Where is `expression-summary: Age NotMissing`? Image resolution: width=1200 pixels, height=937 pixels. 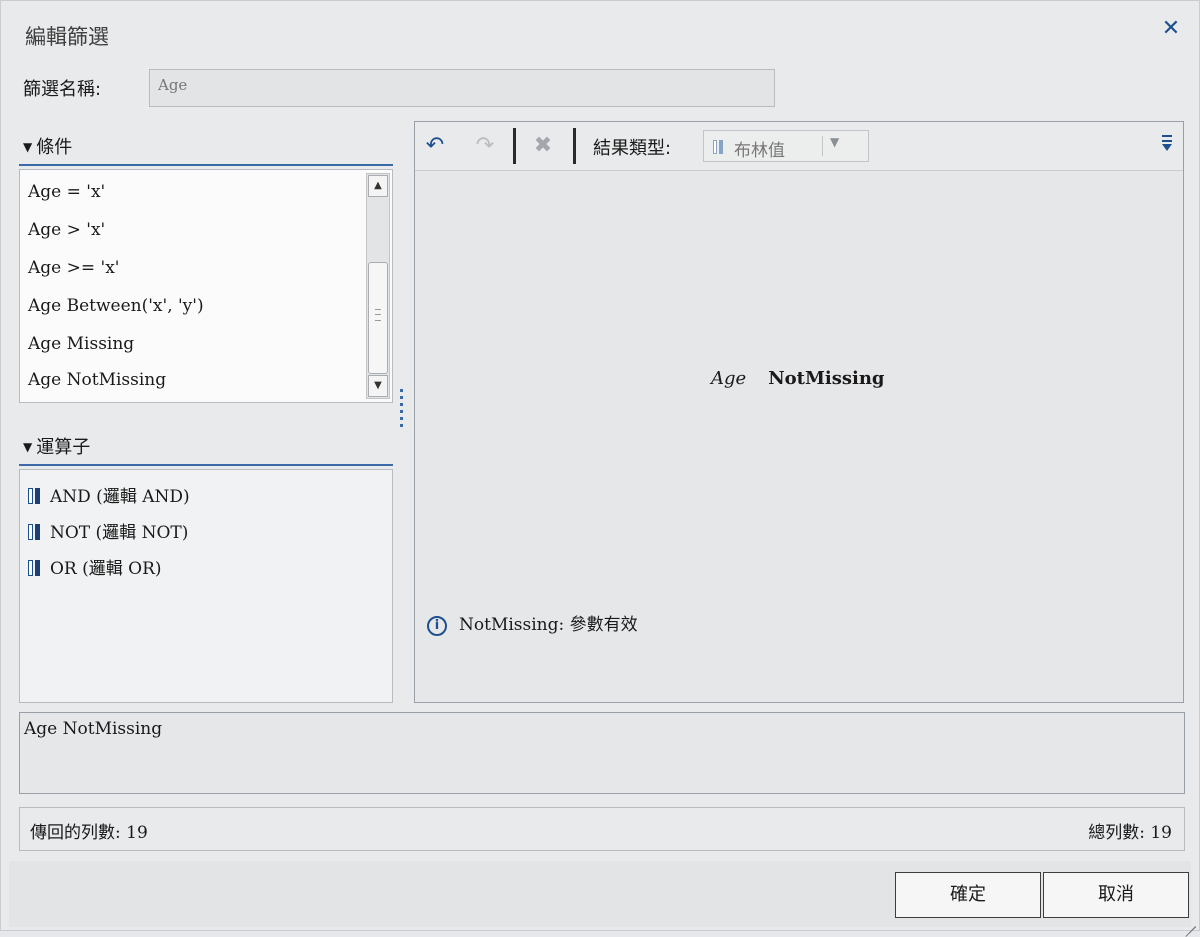
expression-summary: Age NotMissing is located at coordinates (602, 753).